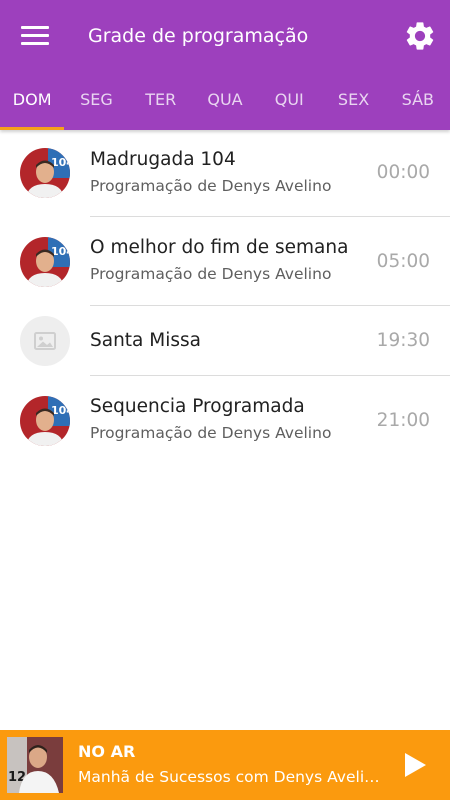  What do you see at coordinates (45, 341) in the screenshot?
I see `image-placeholder-icon` at bounding box center [45, 341].